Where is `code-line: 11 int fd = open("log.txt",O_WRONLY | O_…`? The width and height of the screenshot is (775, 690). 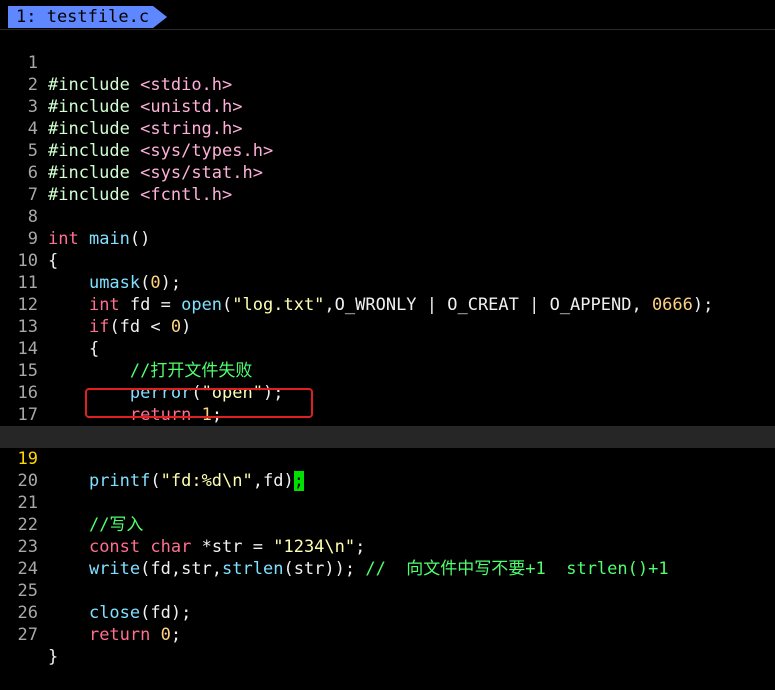 code-line: 11 int fd = open("log.txt",O_WRONLY | O_… is located at coordinates (387, 282).